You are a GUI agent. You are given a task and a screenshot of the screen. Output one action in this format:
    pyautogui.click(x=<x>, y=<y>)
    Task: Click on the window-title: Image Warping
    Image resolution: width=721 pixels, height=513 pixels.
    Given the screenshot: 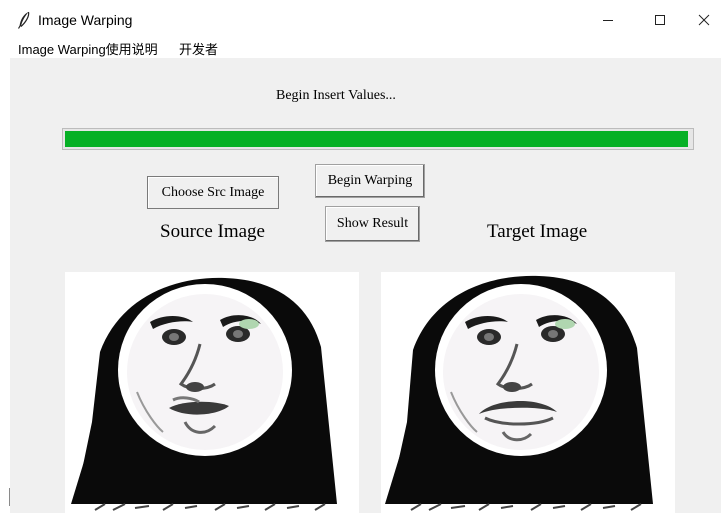 What is the action you would take?
    pyautogui.click(x=85, y=20)
    